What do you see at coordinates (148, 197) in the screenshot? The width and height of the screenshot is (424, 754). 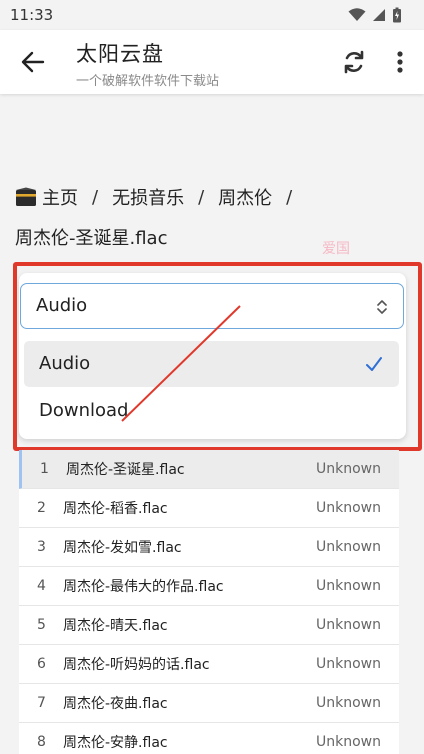 I see `breadcrumb-lossless-music: 无损音乐` at bounding box center [148, 197].